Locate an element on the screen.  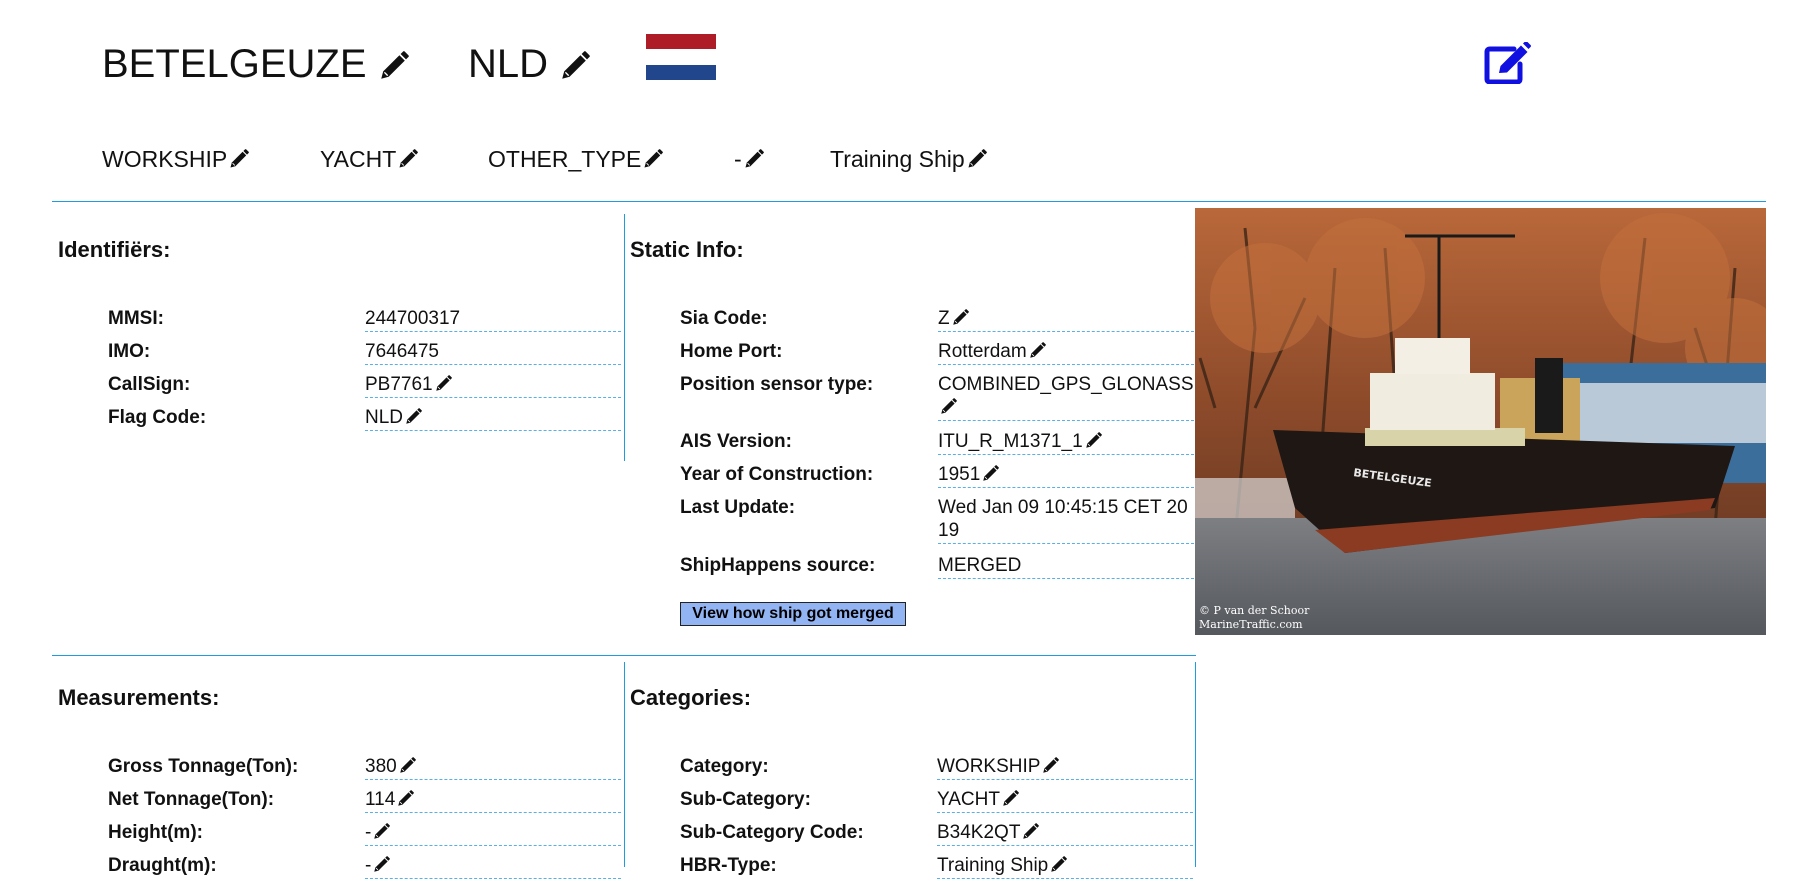
flag-code-label: Flag Code: is located at coordinates (157, 417).